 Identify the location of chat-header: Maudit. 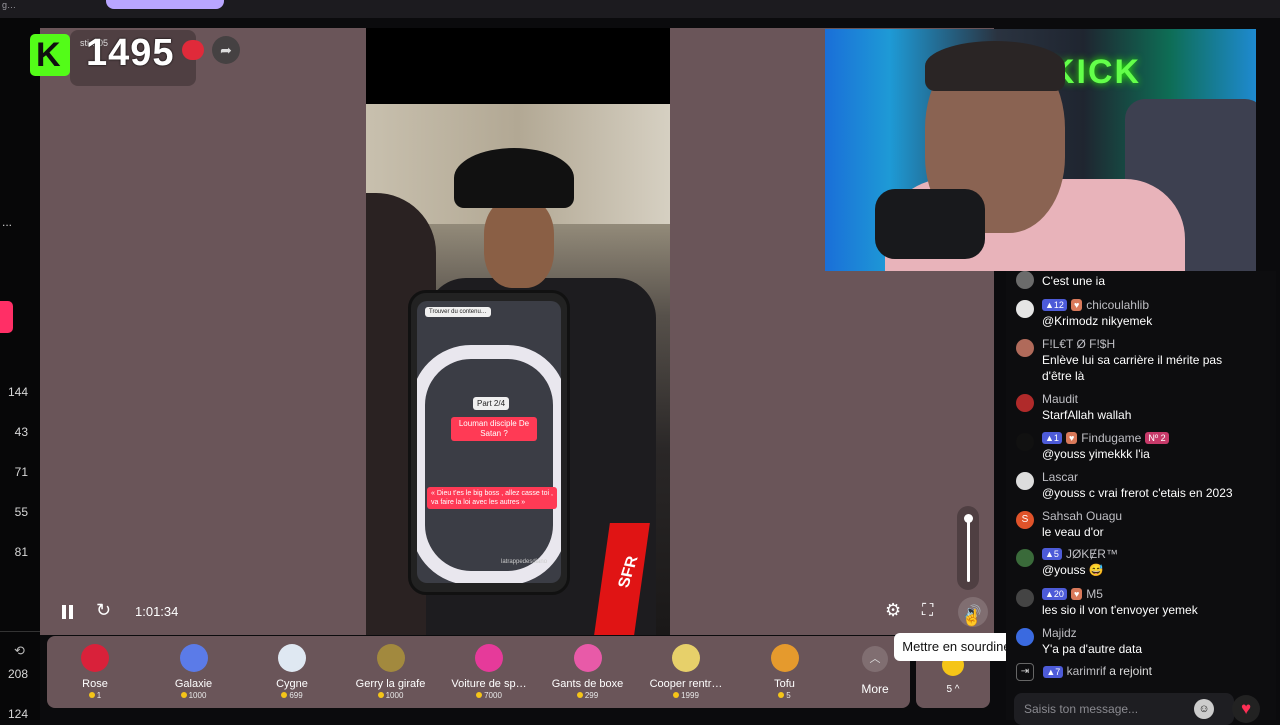
(1060, 399).